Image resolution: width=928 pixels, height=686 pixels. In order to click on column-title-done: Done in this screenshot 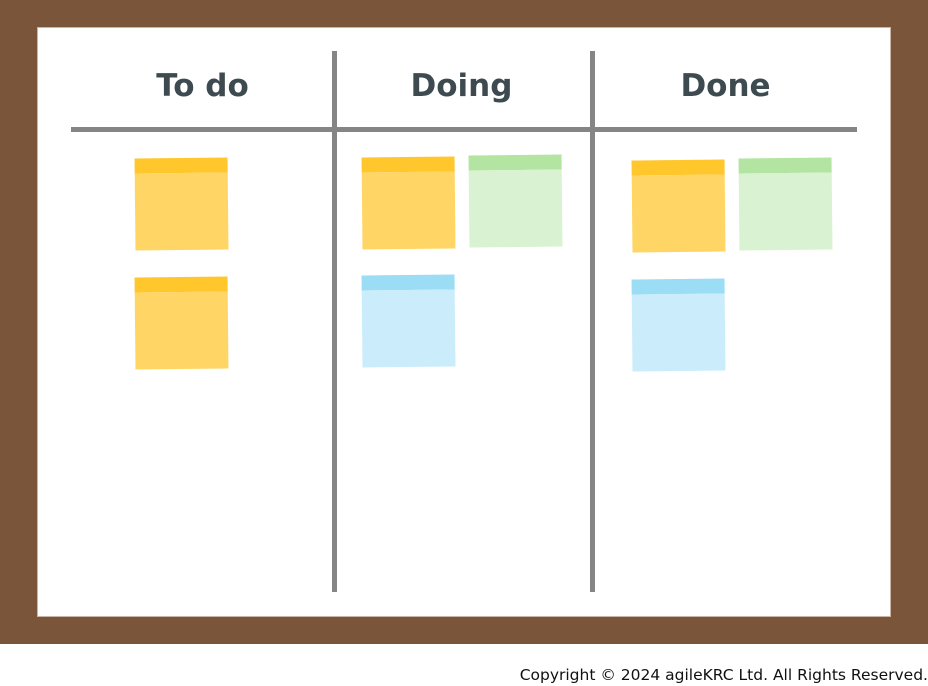, I will do `click(725, 86)`.